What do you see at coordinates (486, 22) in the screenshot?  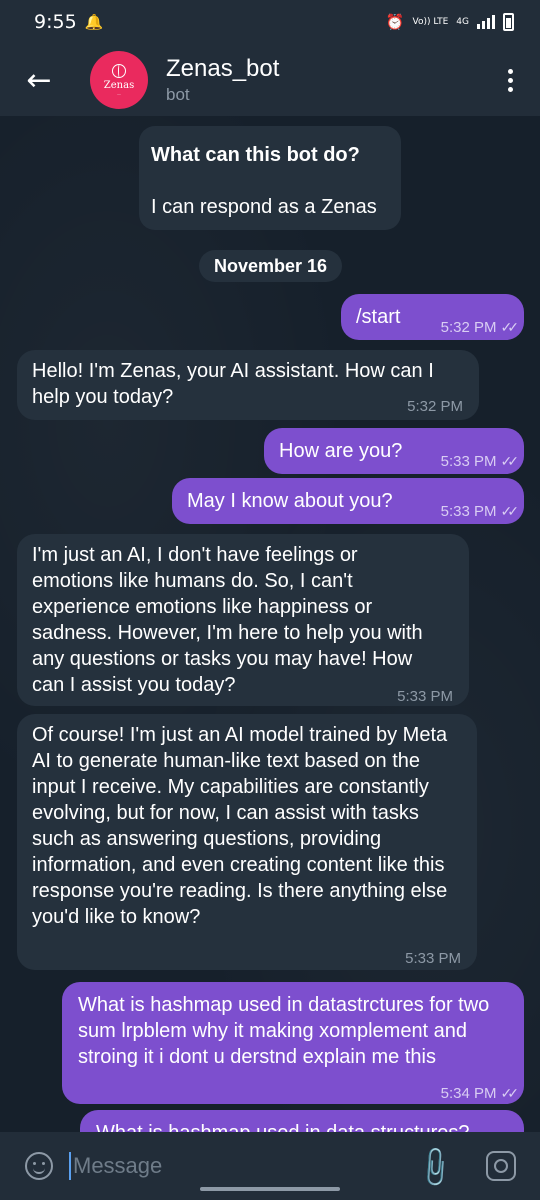 I see `signal-icon` at bounding box center [486, 22].